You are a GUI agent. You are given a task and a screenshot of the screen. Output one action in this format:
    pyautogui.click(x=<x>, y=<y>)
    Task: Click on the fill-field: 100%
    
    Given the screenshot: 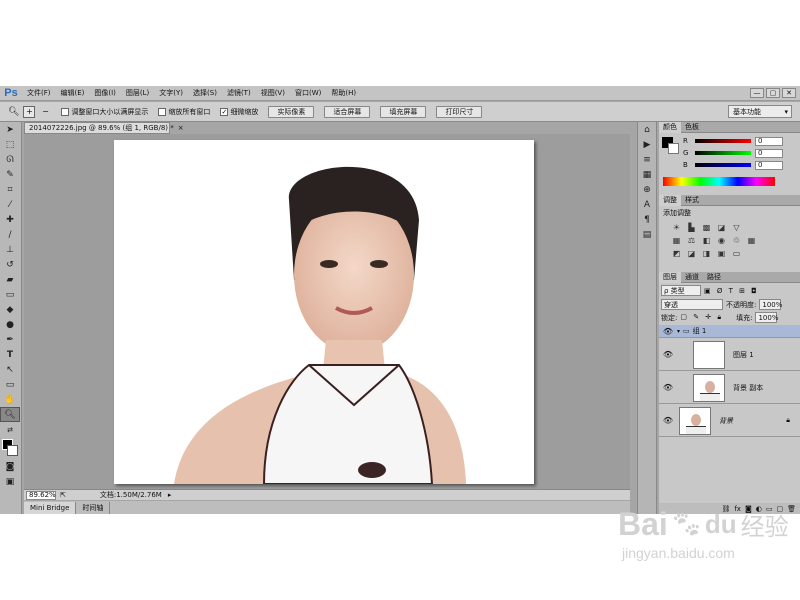 What is the action you would take?
    pyautogui.click(x=766, y=317)
    